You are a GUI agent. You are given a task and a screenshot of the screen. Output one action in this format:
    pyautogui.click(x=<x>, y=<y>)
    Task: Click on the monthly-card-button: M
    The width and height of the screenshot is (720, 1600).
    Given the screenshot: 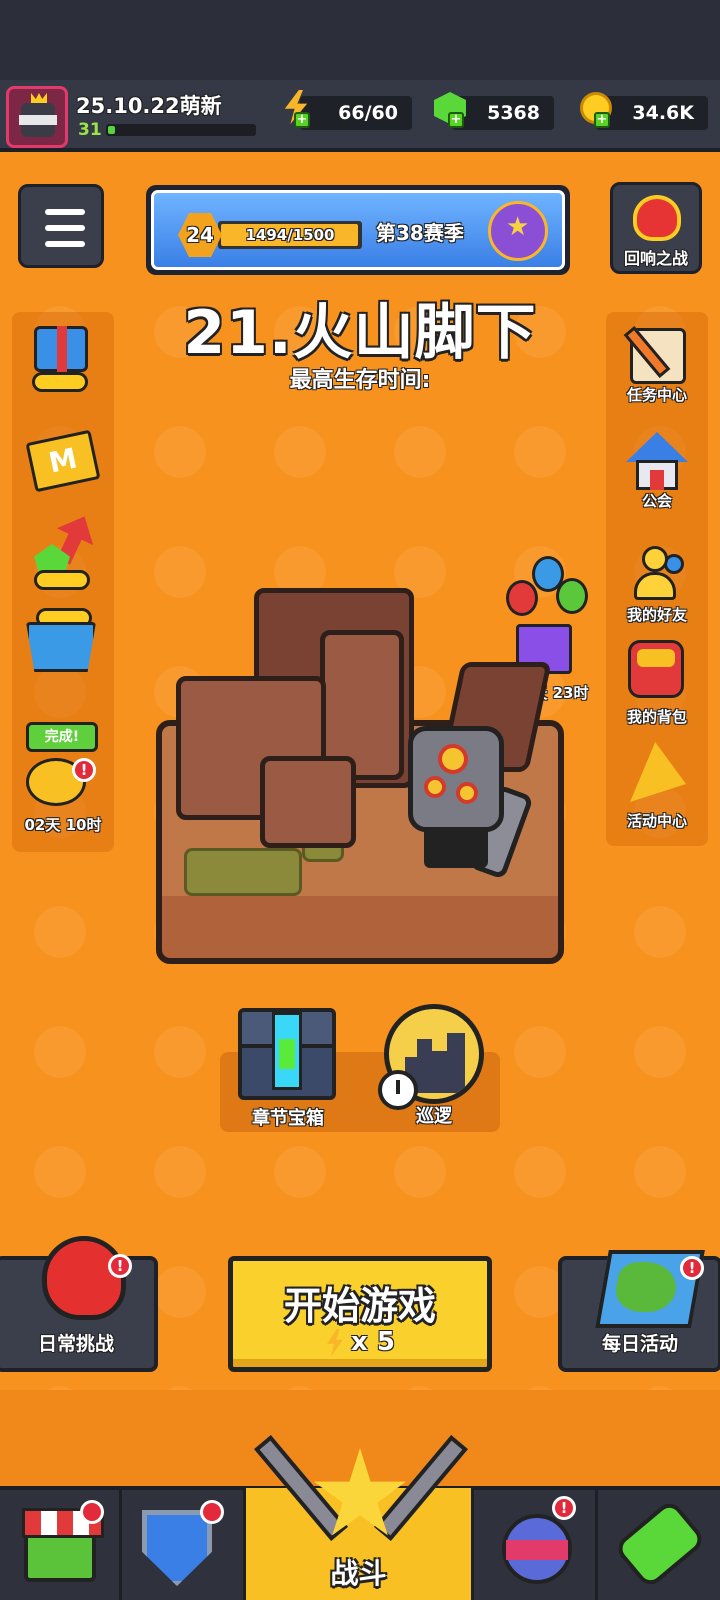 What is the action you would take?
    pyautogui.click(x=64, y=463)
    